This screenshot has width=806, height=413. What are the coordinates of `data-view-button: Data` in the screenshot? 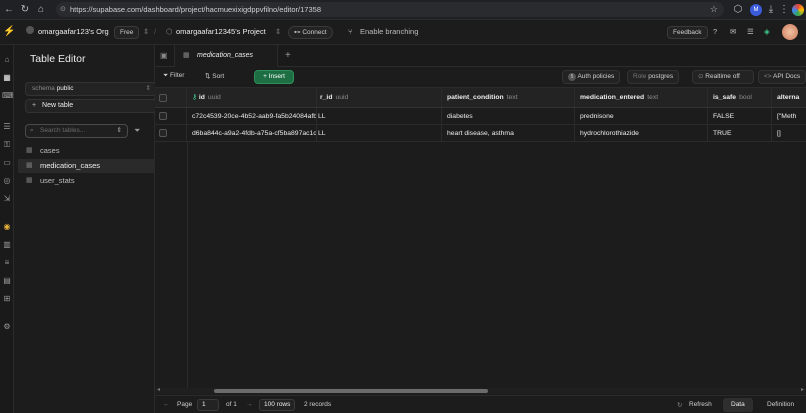 It's located at (738, 405).